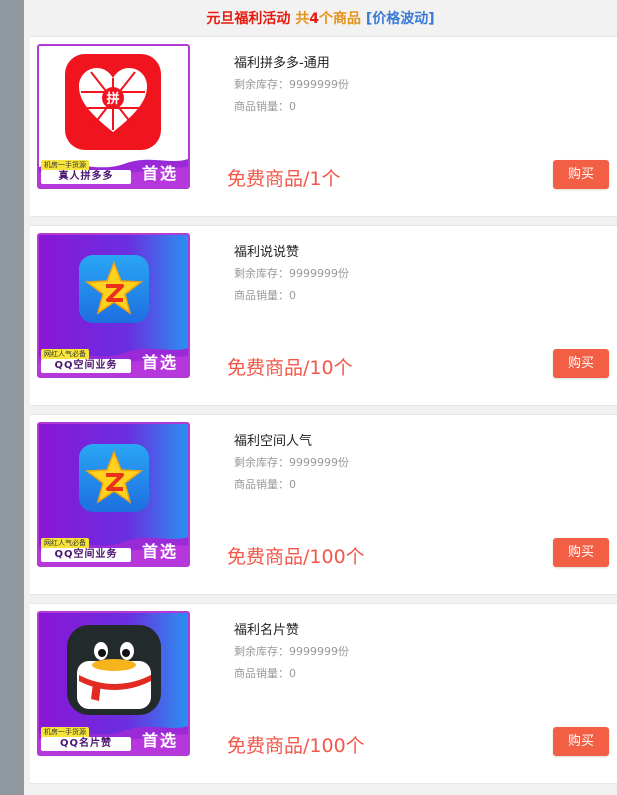 The width and height of the screenshot is (617, 795). Describe the element at coordinates (284, 179) in the screenshot. I see `product-price: 免费商品/1个` at that location.